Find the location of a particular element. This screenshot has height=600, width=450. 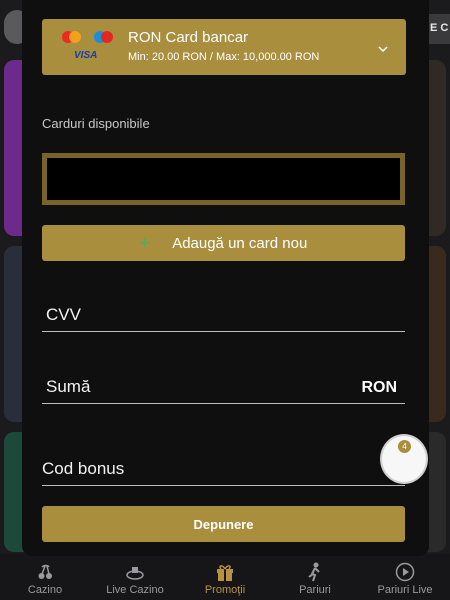

nav-item-live-cazino: Live Cazino is located at coordinates (135, 577).